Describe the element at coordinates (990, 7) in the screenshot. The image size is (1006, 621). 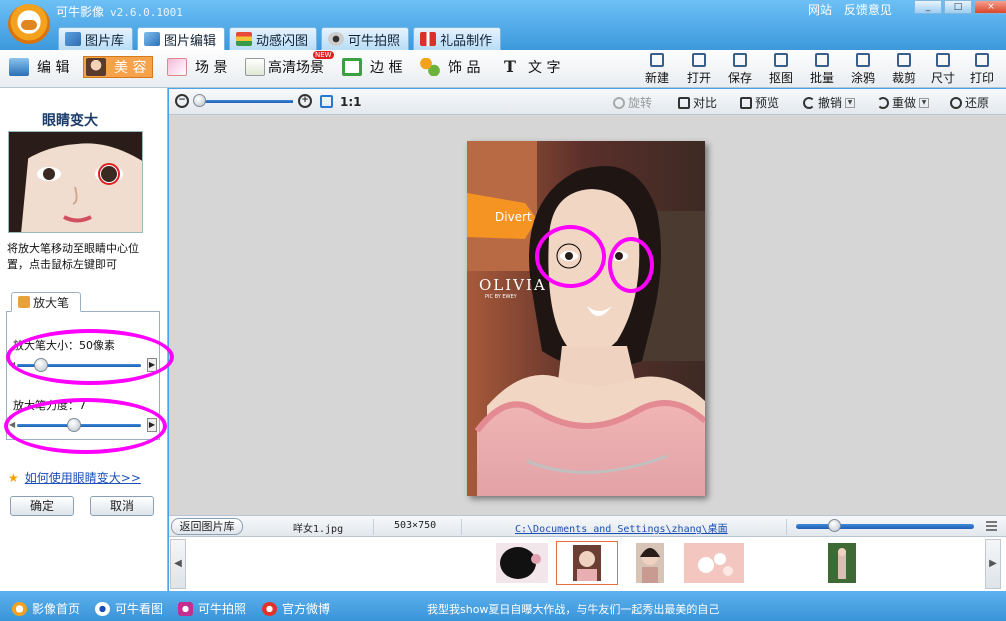
I see `close-button: ×` at that location.